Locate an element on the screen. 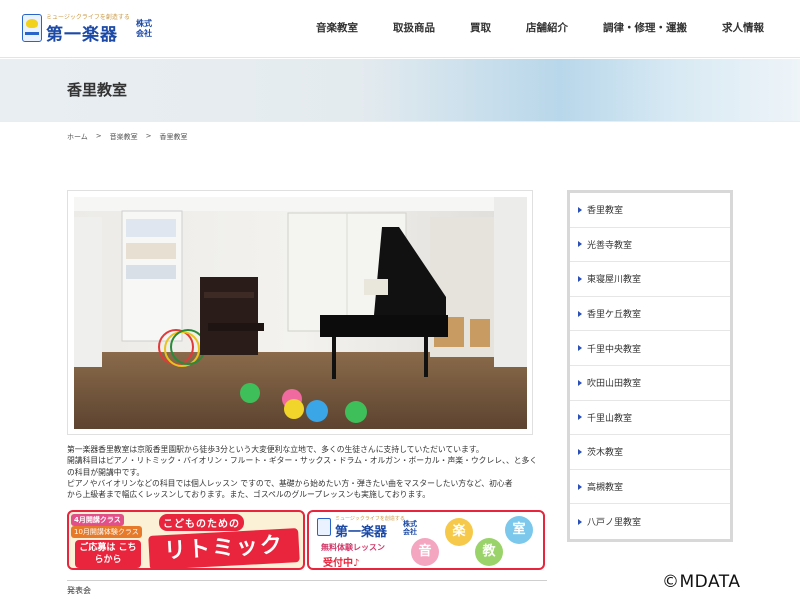 This screenshot has height=600, width=800. sidebar-item-hachinosato: 八戸ノ里教室 is located at coordinates (650, 521).